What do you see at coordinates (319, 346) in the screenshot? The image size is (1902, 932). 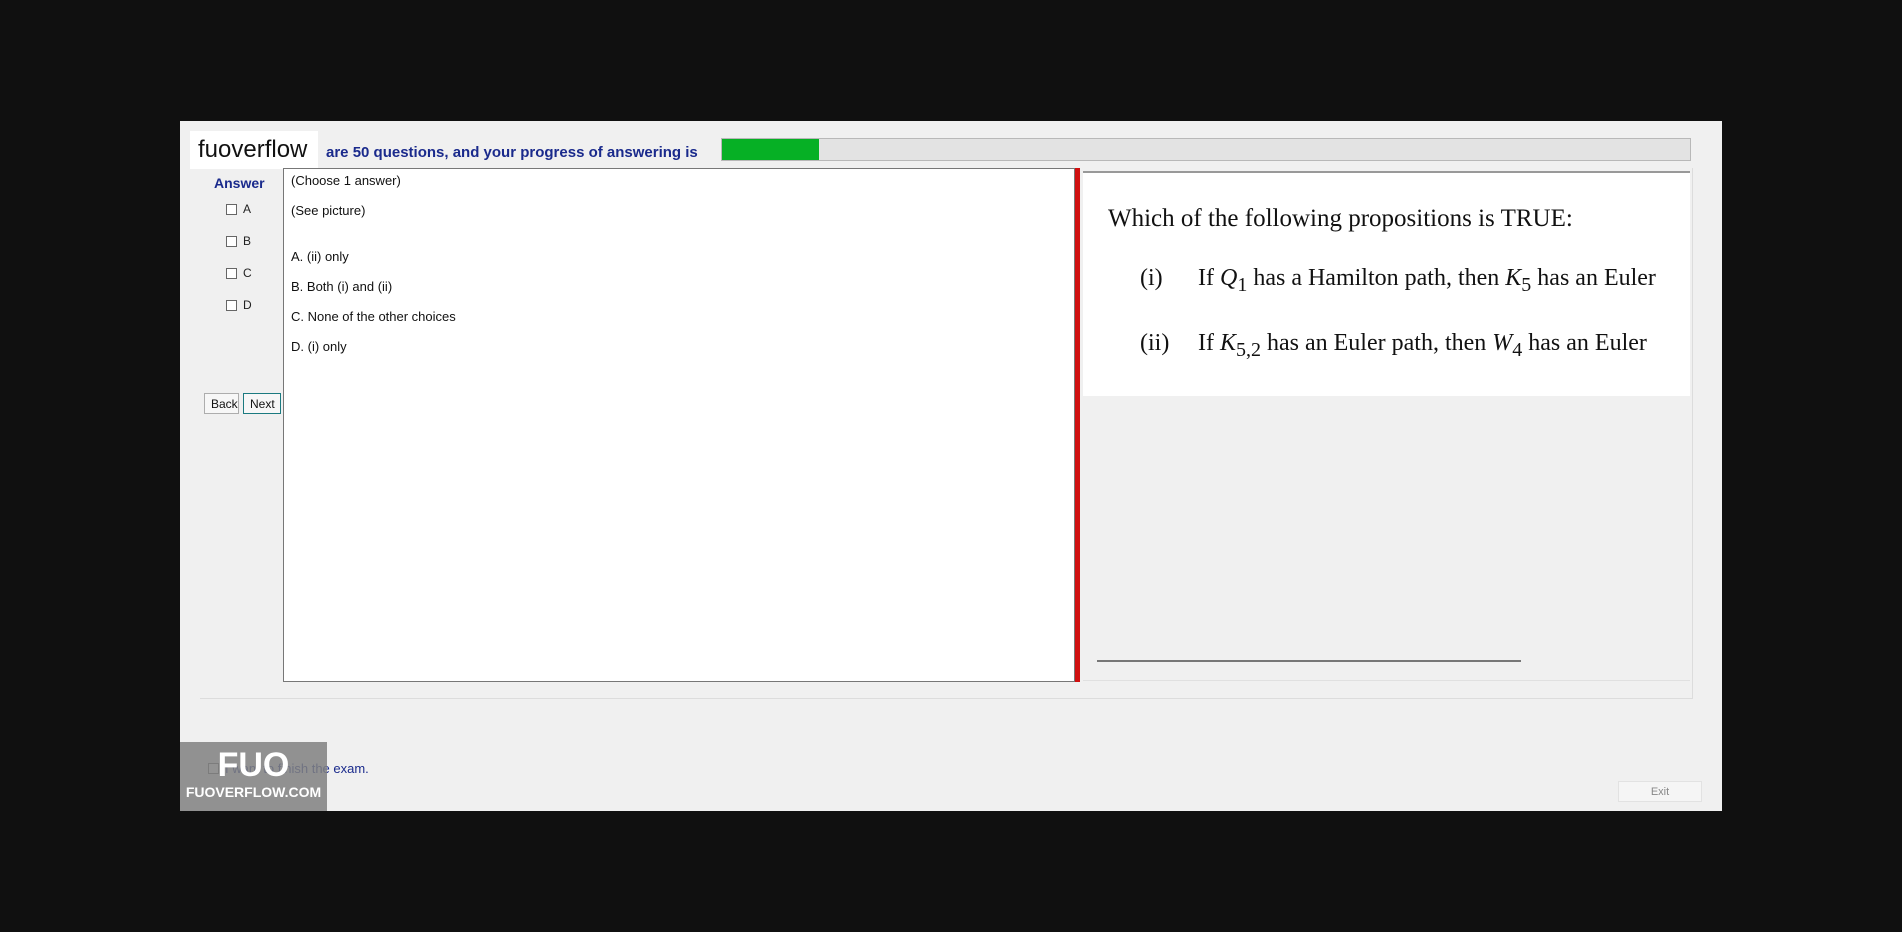 I see `choice-d-text: D. (i) only` at bounding box center [319, 346].